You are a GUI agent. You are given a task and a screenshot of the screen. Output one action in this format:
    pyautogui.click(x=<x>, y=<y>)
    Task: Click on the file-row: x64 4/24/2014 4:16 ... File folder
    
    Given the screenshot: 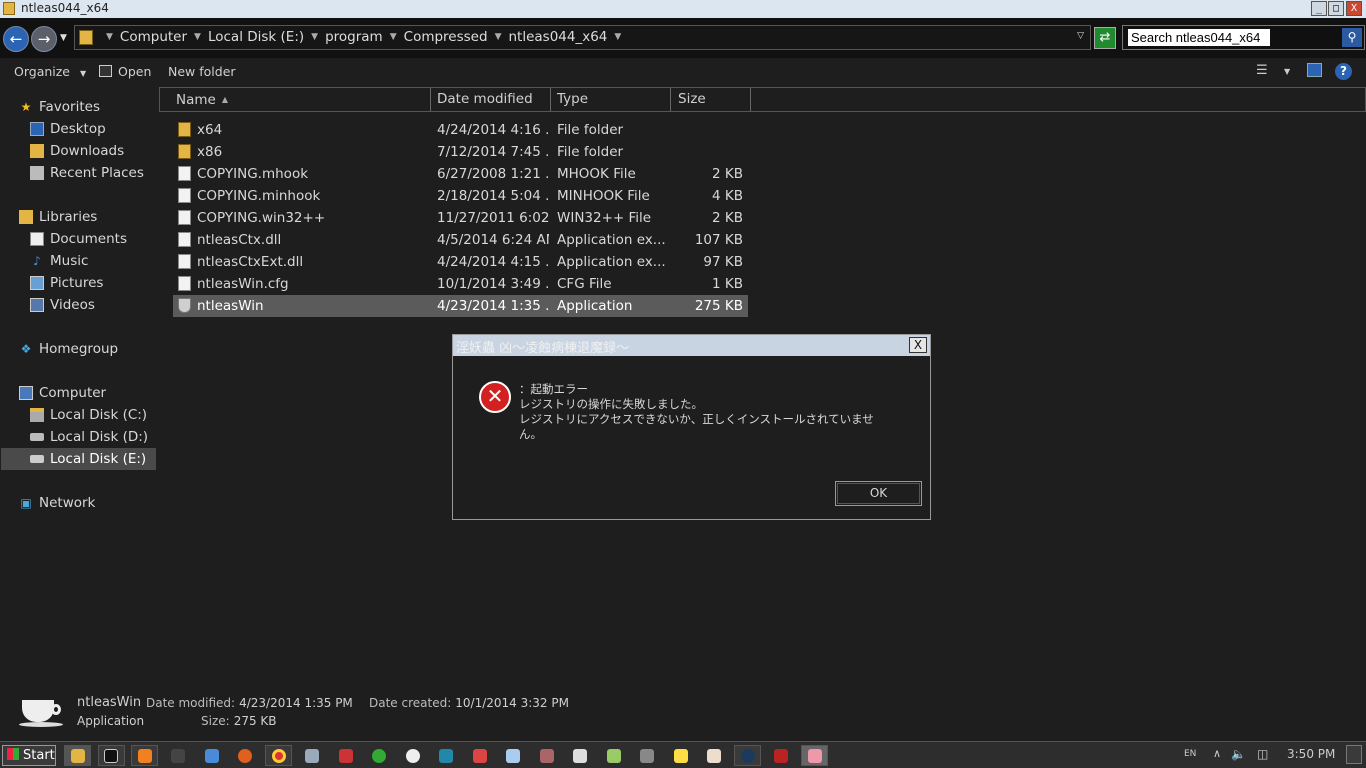 What is the action you would take?
    pyautogui.click(x=460, y=130)
    